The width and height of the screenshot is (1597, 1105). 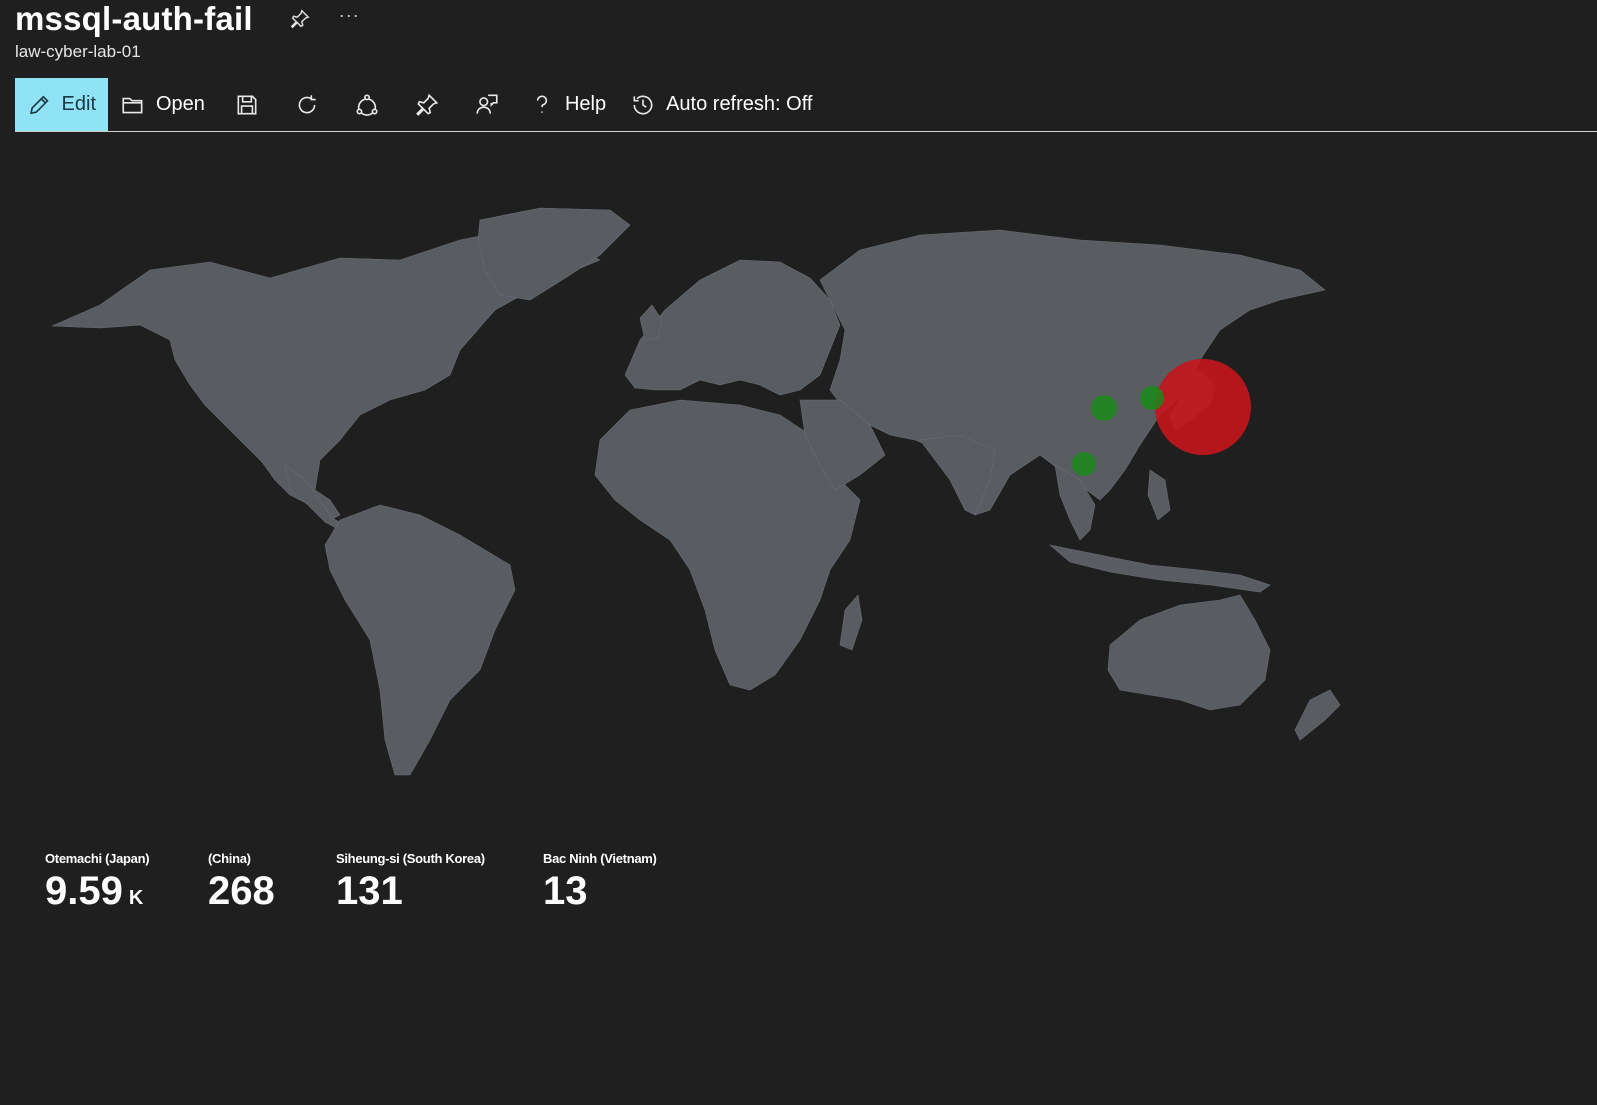 What do you see at coordinates (1072, 372) in the screenshot?
I see `asia` at bounding box center [1072, 372].